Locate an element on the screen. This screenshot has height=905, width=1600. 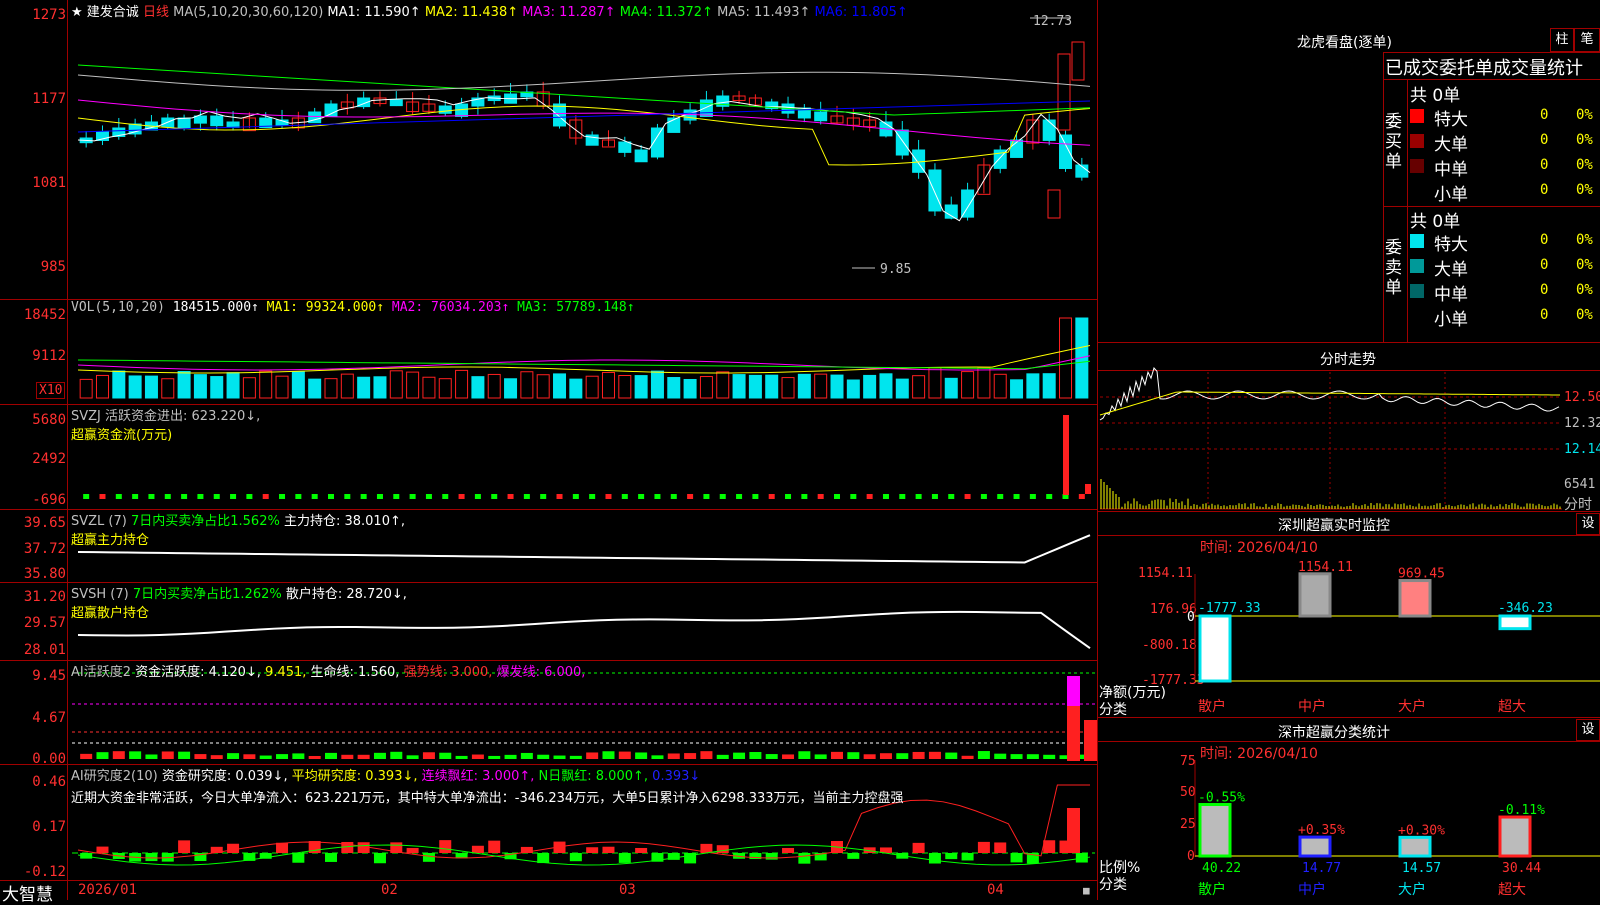
order-type: 中单 is located at coordinates (1451, 295).